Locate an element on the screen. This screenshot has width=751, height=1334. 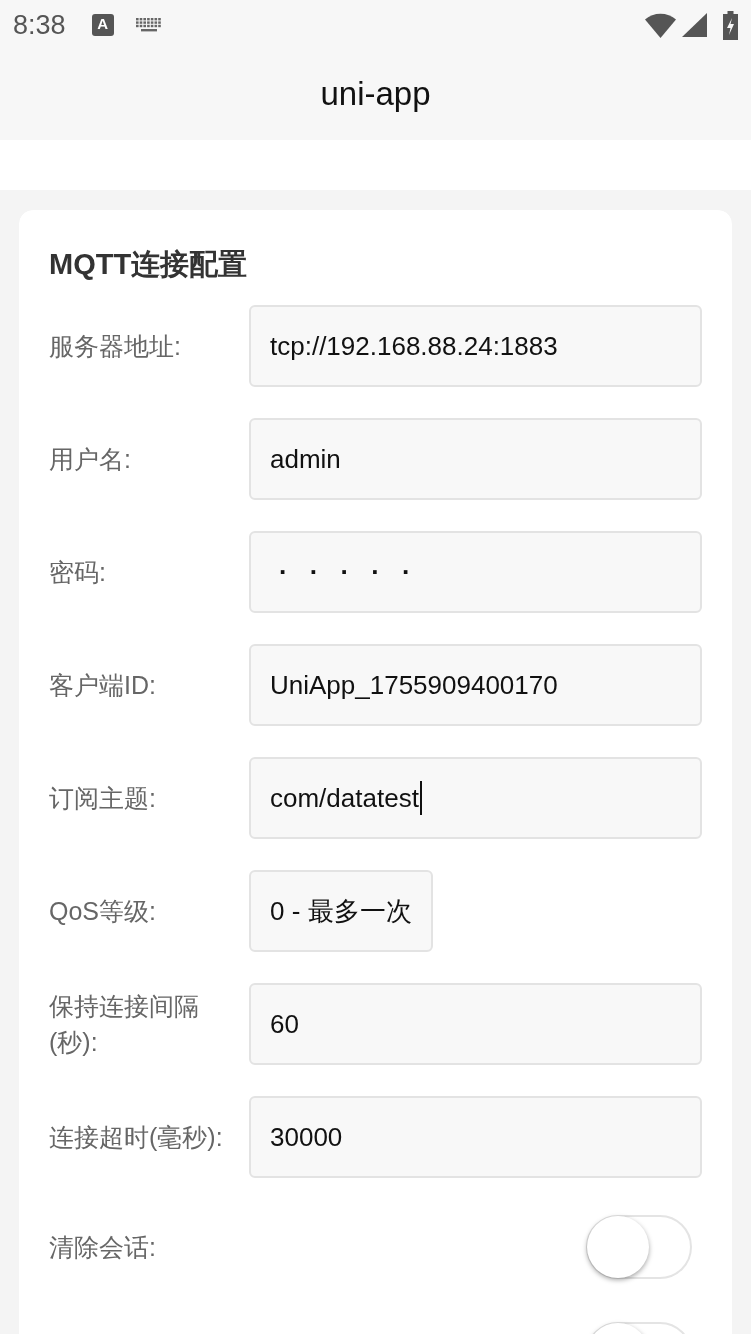
toggle-switch is located at coordinates (639, 1247).